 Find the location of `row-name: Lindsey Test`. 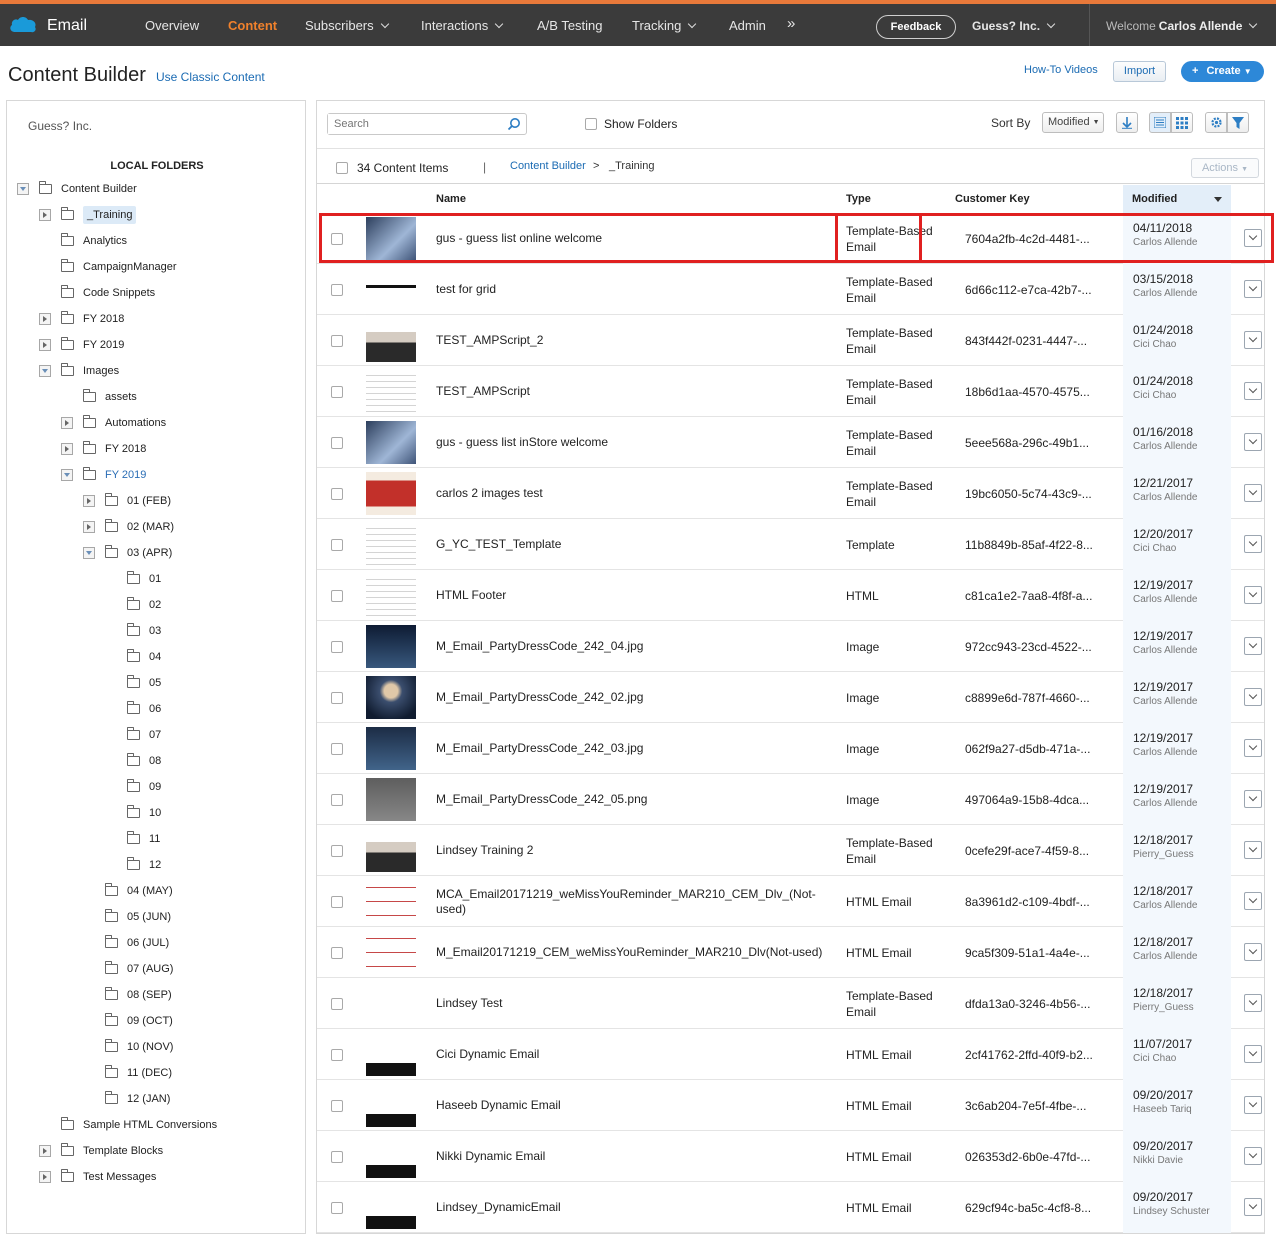

row-name: Lindsey Test is located at coordinates (631, 1003).